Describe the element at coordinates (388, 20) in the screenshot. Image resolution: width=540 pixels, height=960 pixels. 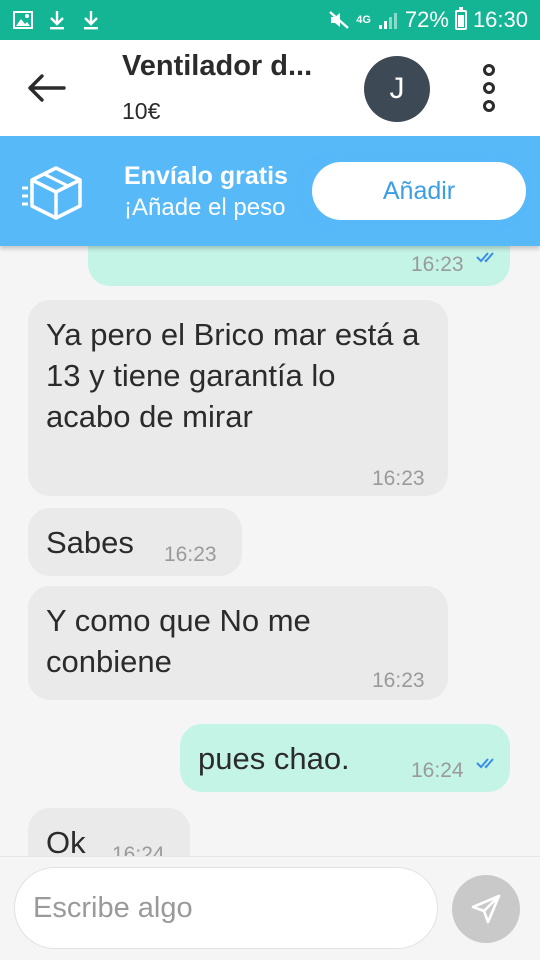
I see `signal-icon` at that location.